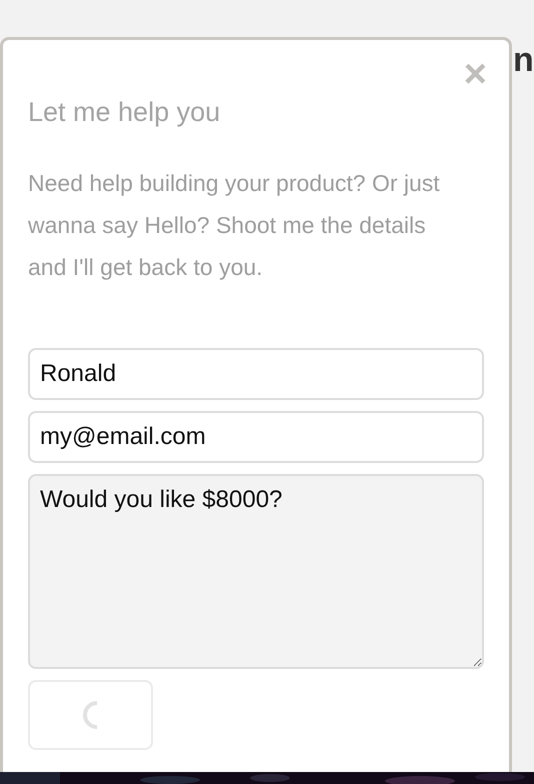 Image resolution: width=534 pixels, height=784 pixels. I want to click on submit-button, so click(90, 715).